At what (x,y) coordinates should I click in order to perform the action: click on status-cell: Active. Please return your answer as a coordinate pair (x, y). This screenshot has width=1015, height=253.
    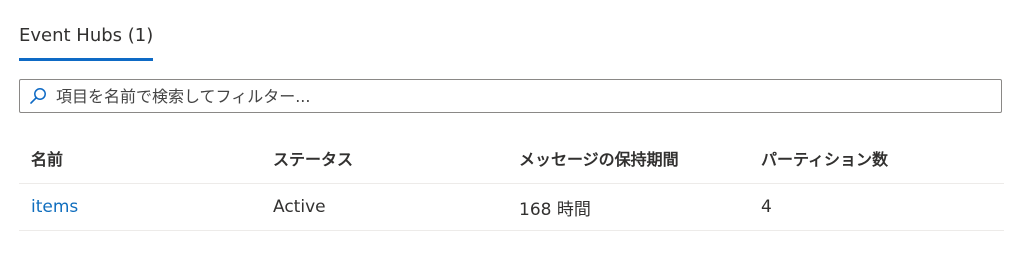
    Looking at the image, I should click on (299, 207).